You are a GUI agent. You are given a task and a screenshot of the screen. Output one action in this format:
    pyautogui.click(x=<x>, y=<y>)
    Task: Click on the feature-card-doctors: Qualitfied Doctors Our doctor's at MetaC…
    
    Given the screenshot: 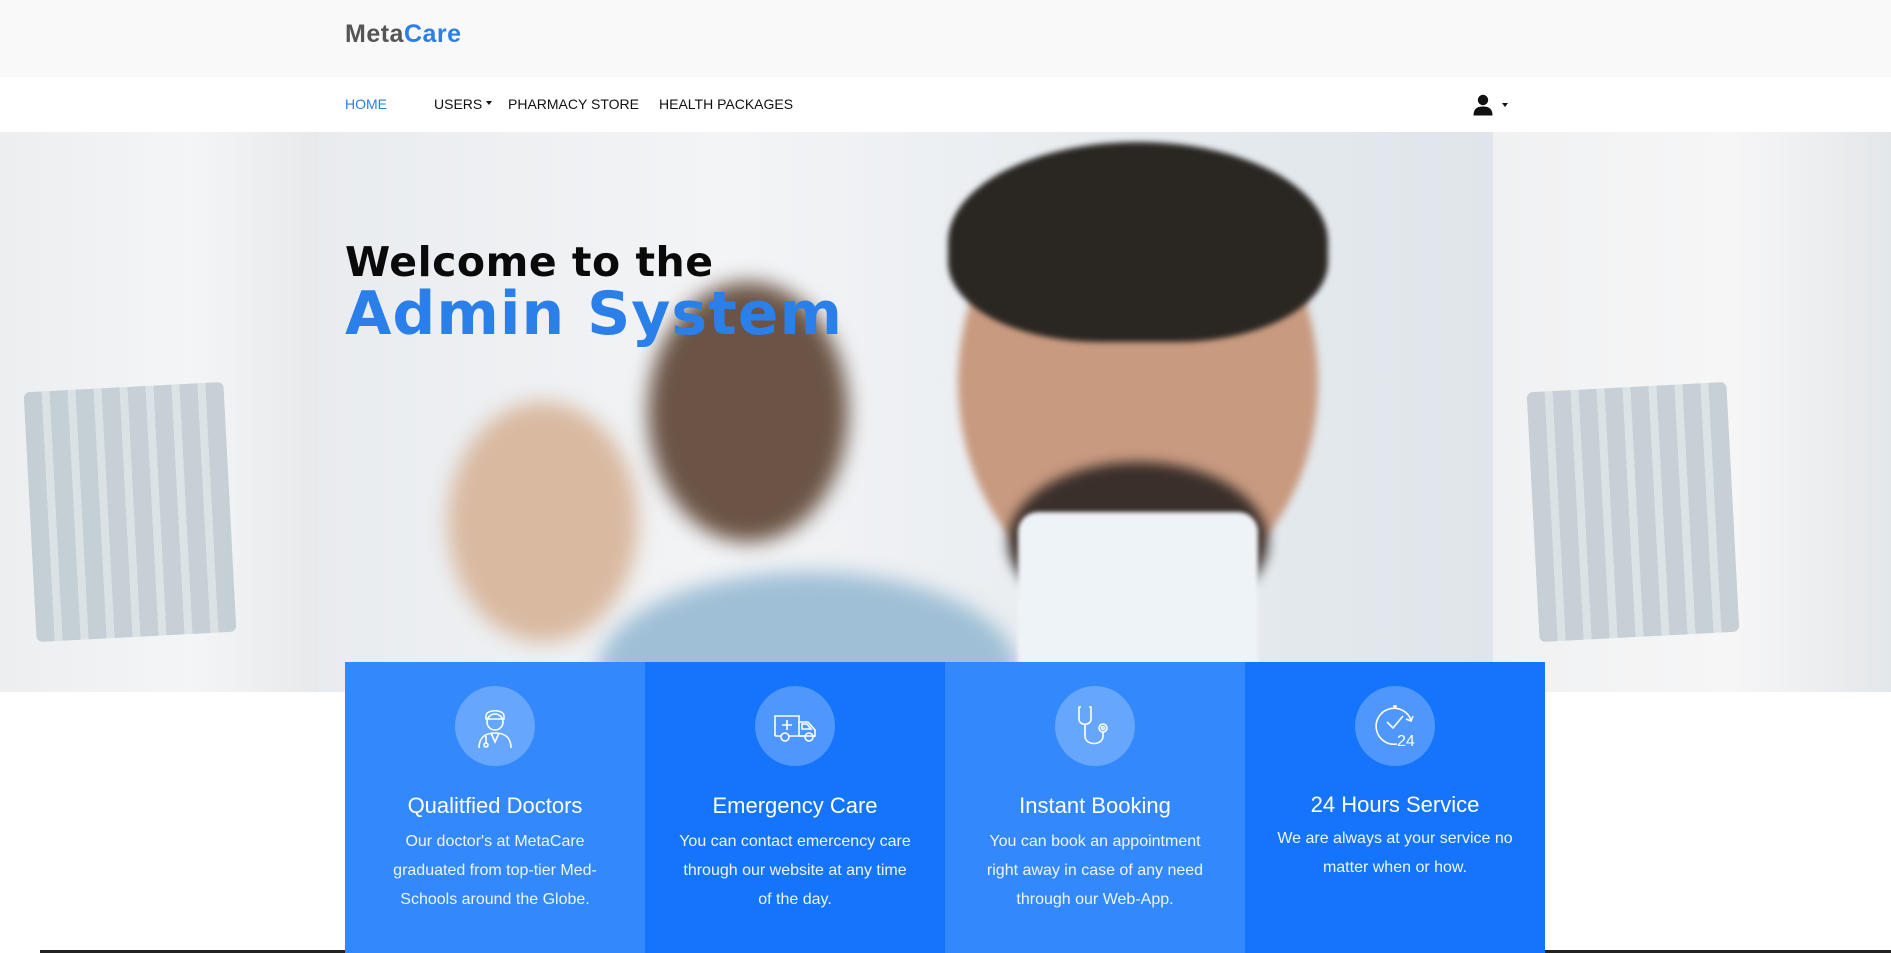 What is the action you would take?
    pyautogui.click(x=495, y=807)
    